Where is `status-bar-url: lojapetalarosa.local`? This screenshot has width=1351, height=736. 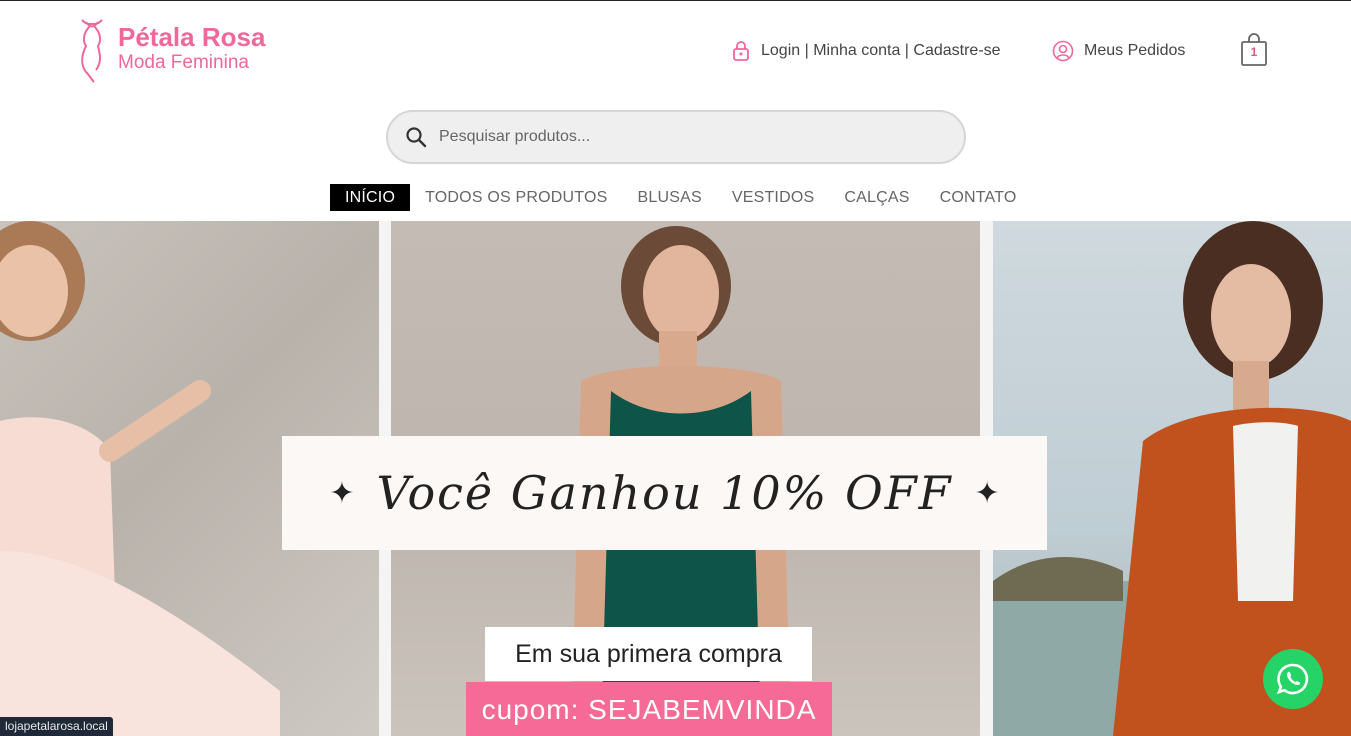
status-bar-url: lojapetalarosa.local is located at coordinates (56, 726).